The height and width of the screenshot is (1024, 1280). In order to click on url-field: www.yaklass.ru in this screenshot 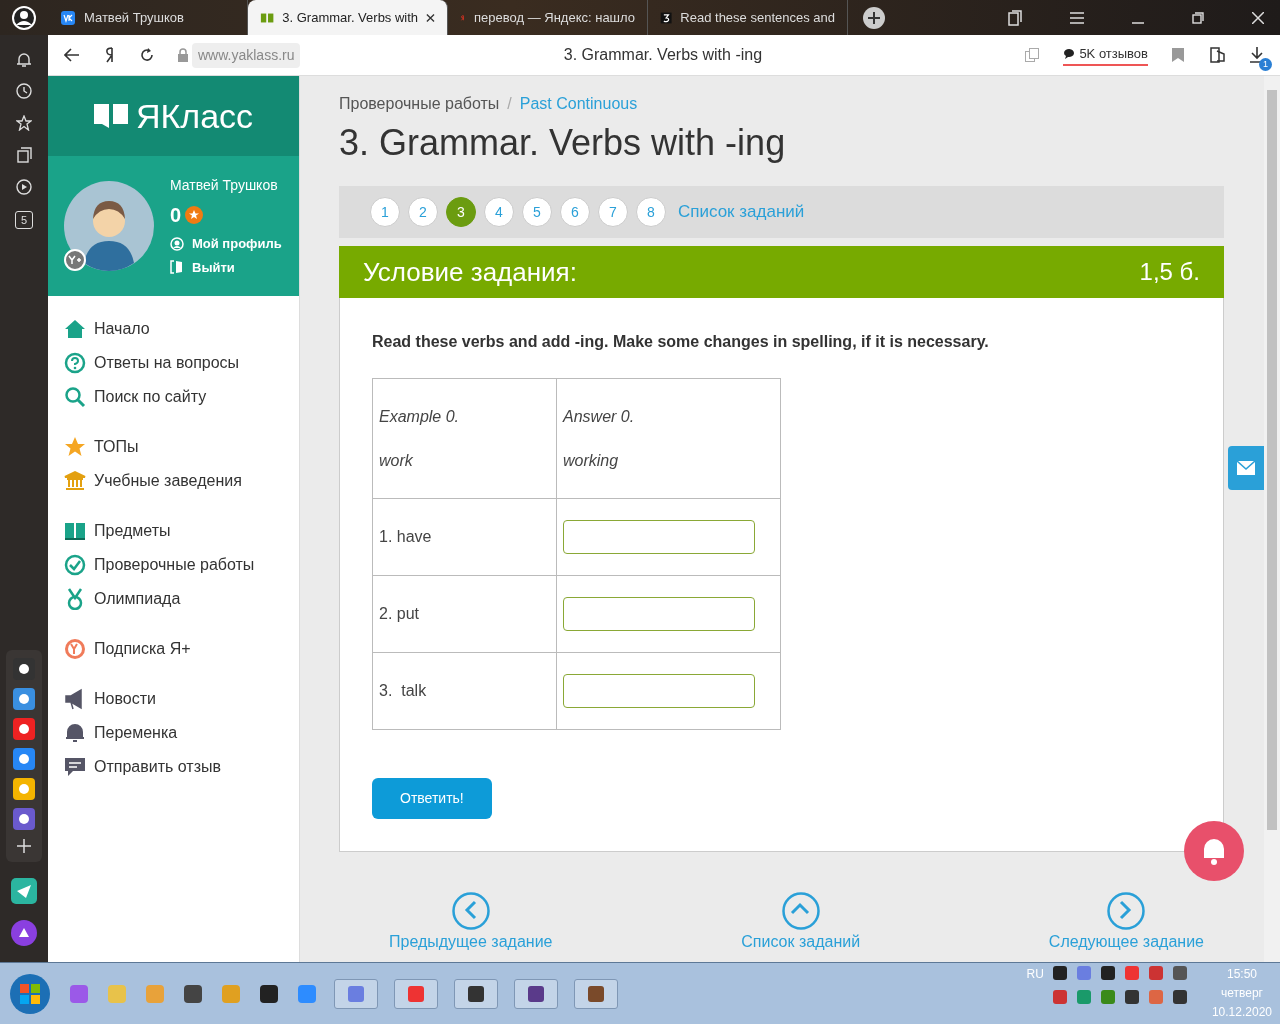, I will do `click(246, 55)`.